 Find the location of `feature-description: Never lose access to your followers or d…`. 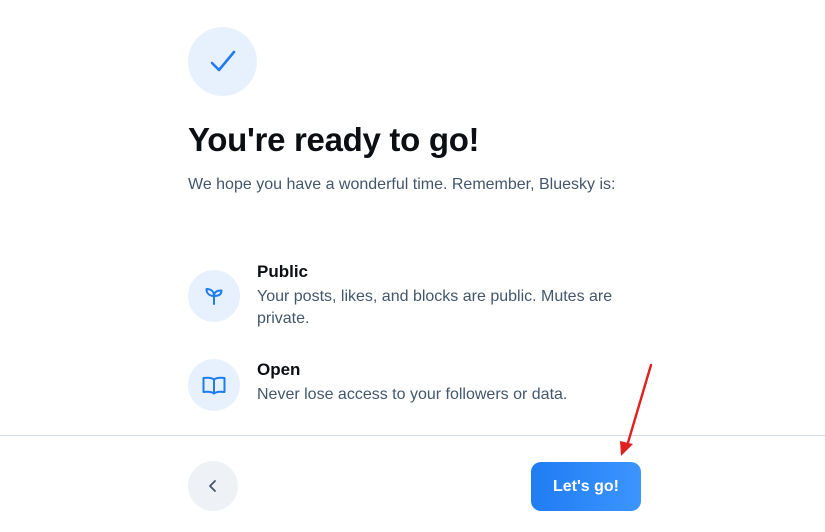

feature-description: Never lose access to your followers or d… is located at coordinates (412, 394).